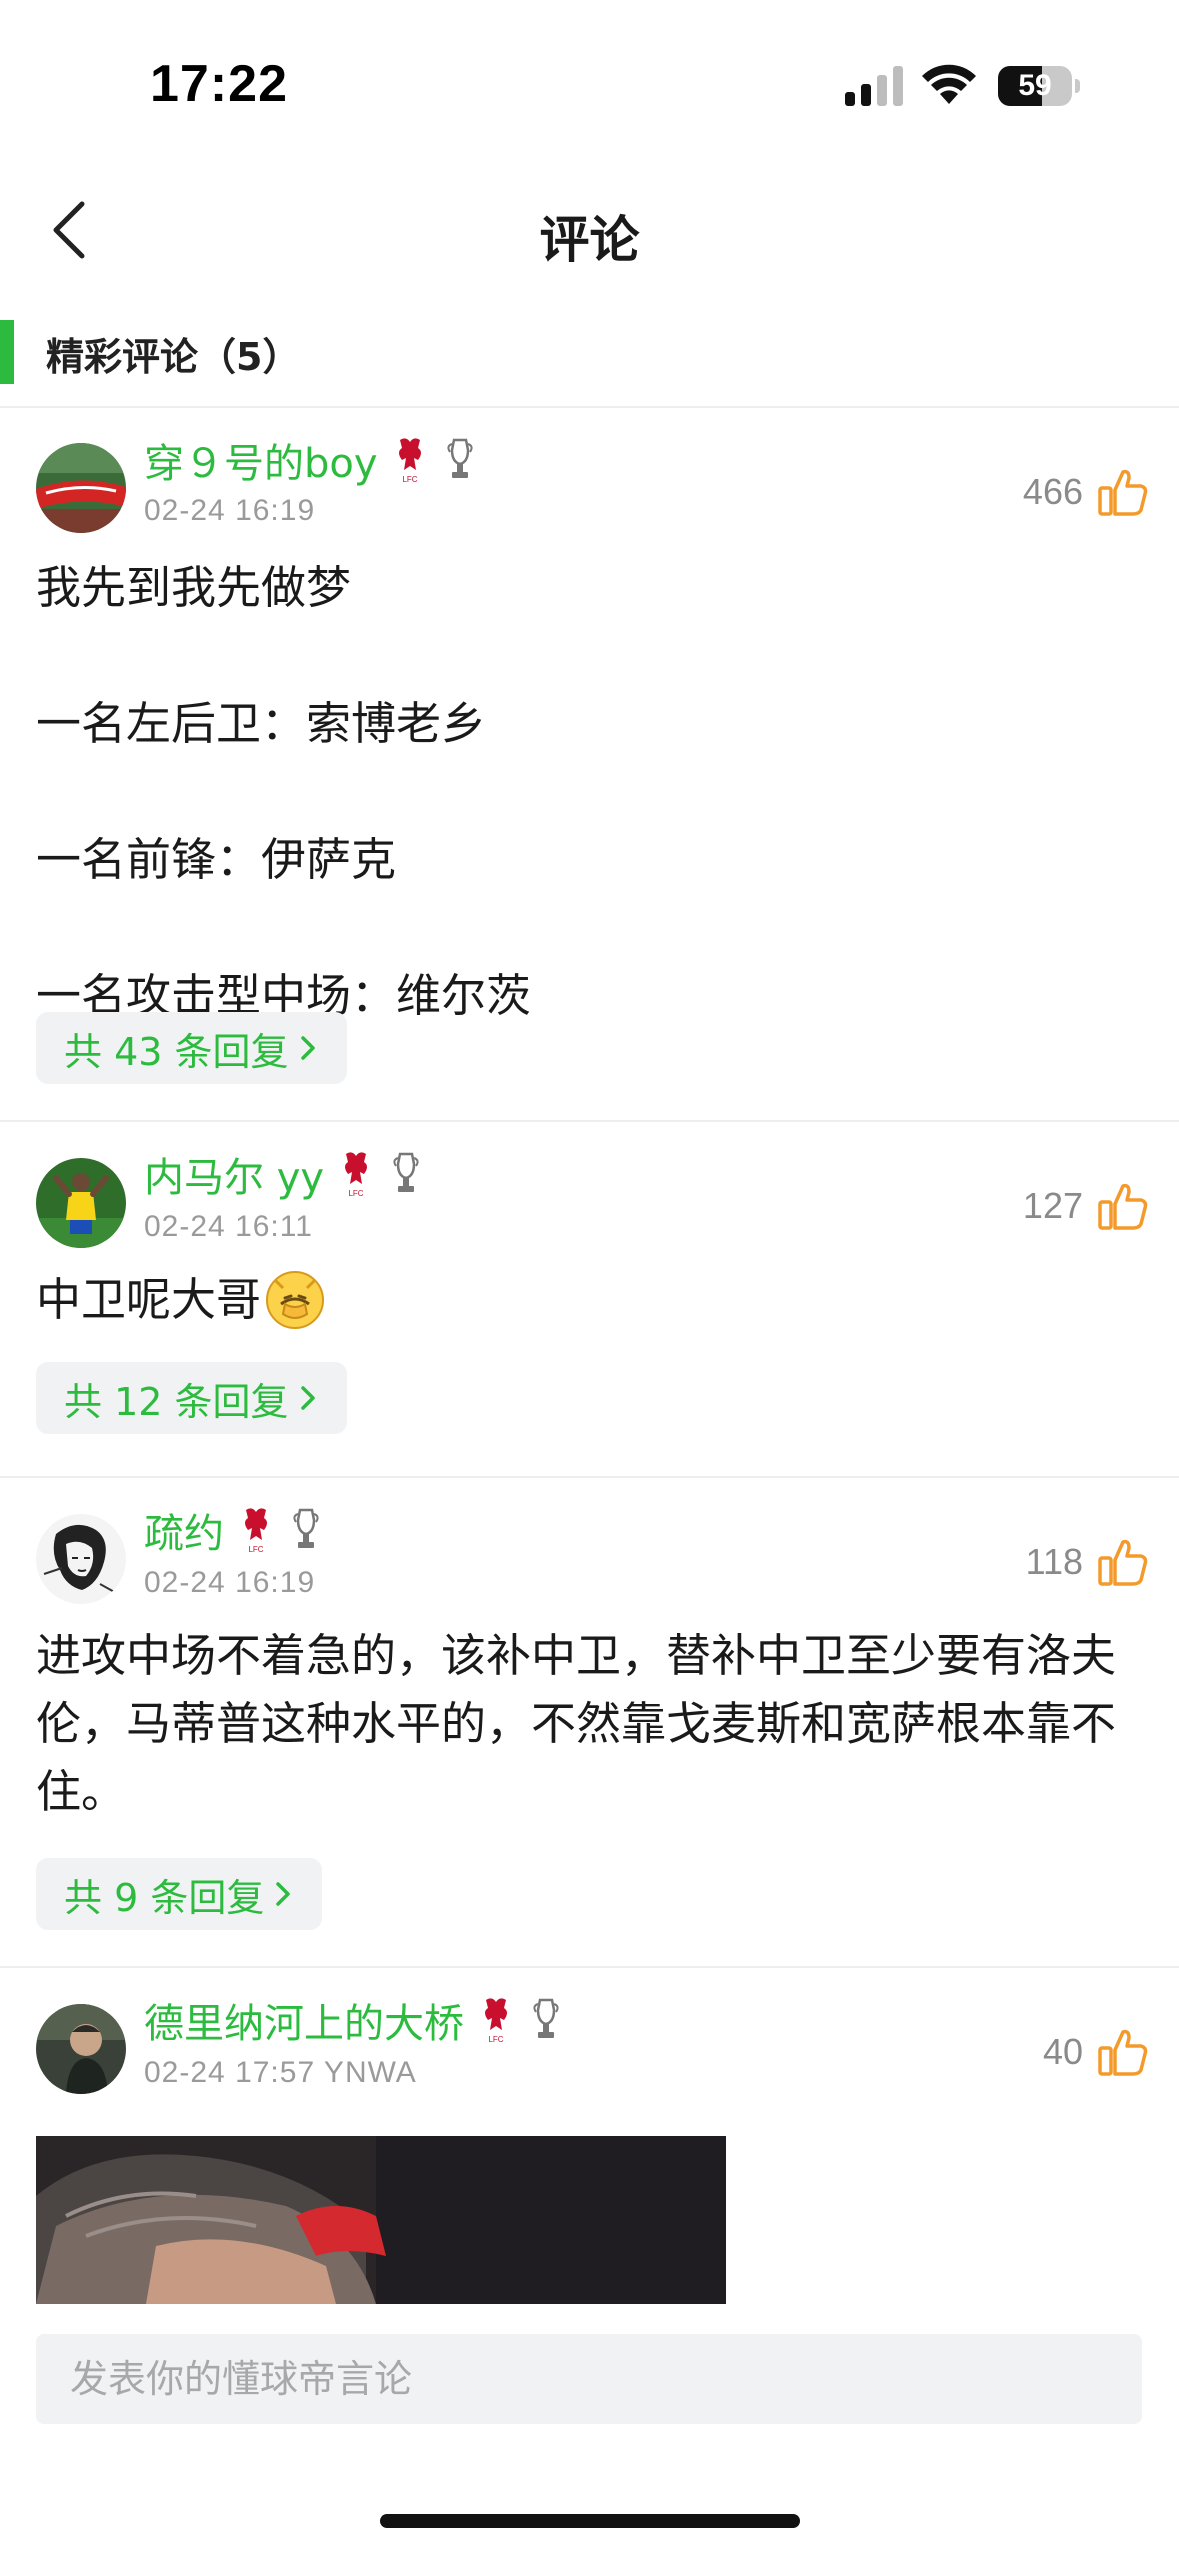 This screenshot has width=1179, height=2556. What do you see at coordinates (589, 2379) in the screenshot?
I see `comment-input` at bounding box center [589, 2379].